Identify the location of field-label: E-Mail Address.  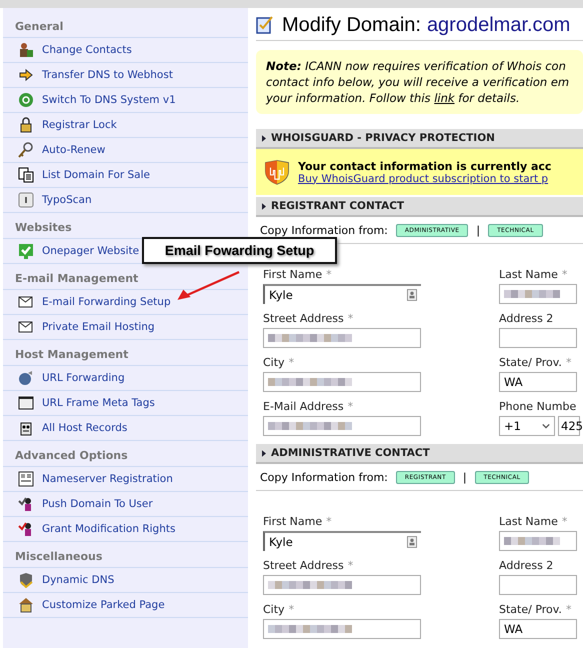
(303, 407).